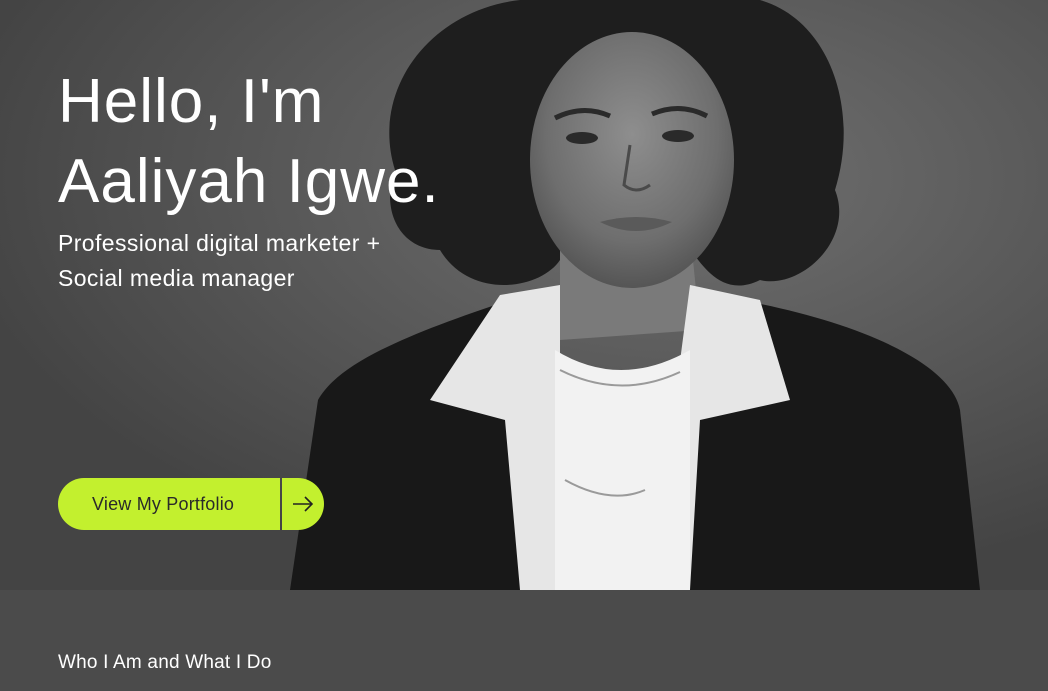  I want to click on hero-title-line-1: Hello, I'm, so click(191, 101).